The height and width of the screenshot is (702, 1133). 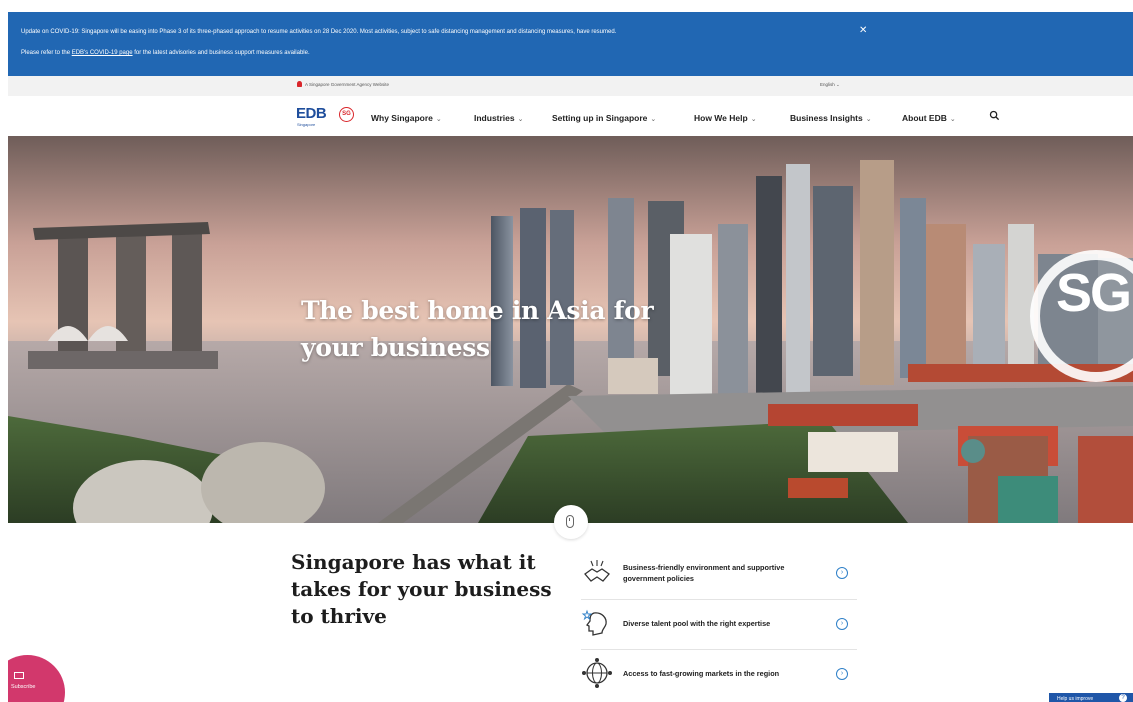 I want to click on nav-about-edb: About EDB ⌄, so click(x=929, y=118).